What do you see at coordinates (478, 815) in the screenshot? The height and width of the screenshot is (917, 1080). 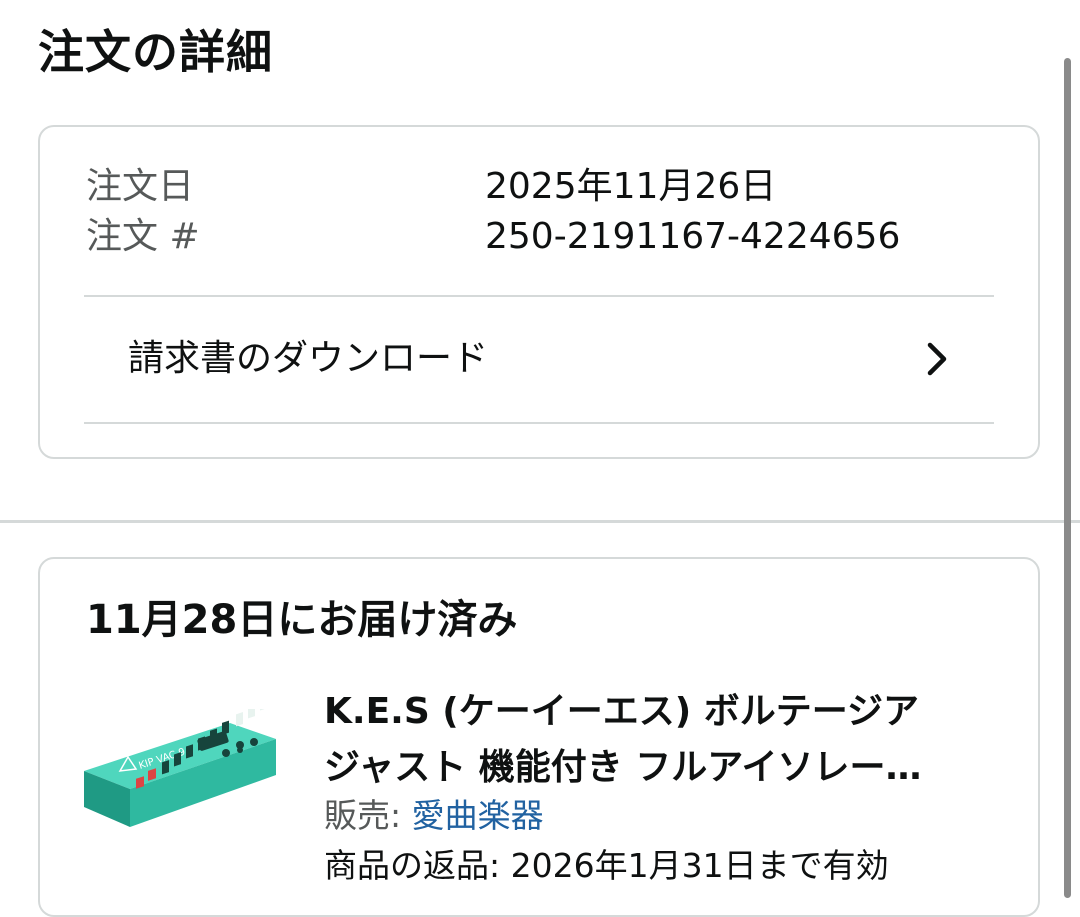 I see `seller-link: 愛曲楽器` at bounding box center [478, 815].